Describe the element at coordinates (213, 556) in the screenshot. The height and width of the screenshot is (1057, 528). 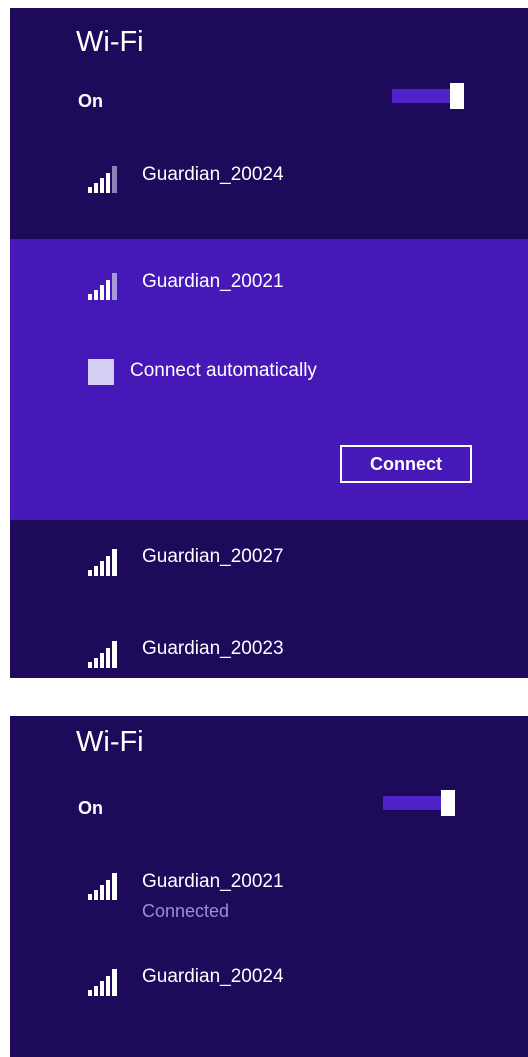
I see `network-name: Guardian_20027` at that location.